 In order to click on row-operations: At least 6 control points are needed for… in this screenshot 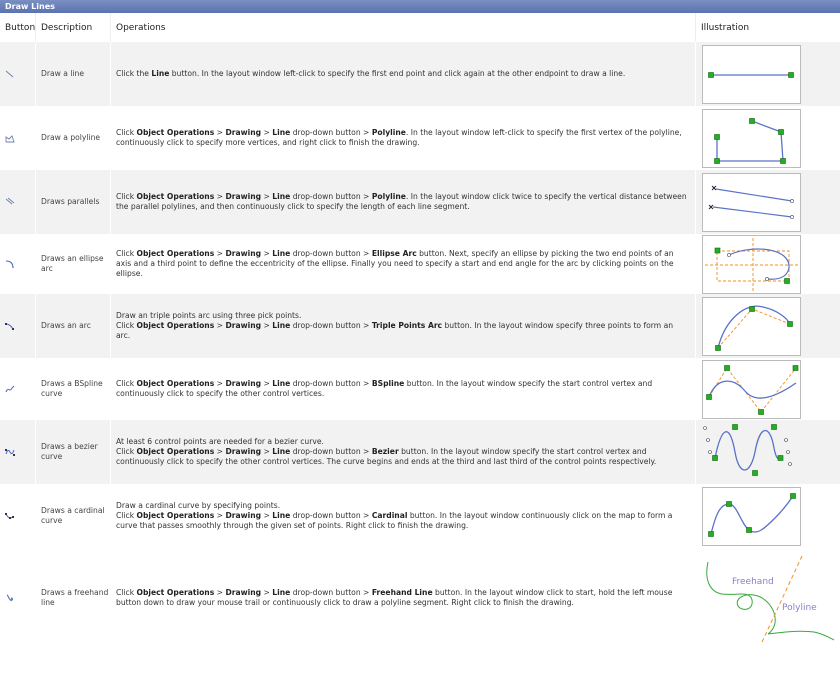, I will do `click(403, 452)`.